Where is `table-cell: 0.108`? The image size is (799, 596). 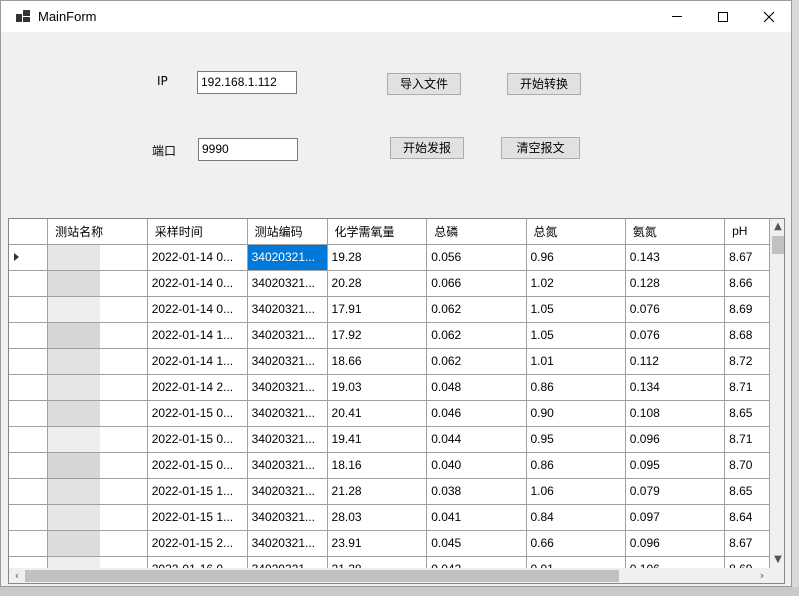
table-cell: 0.108 is located at coordinates (675, 413).